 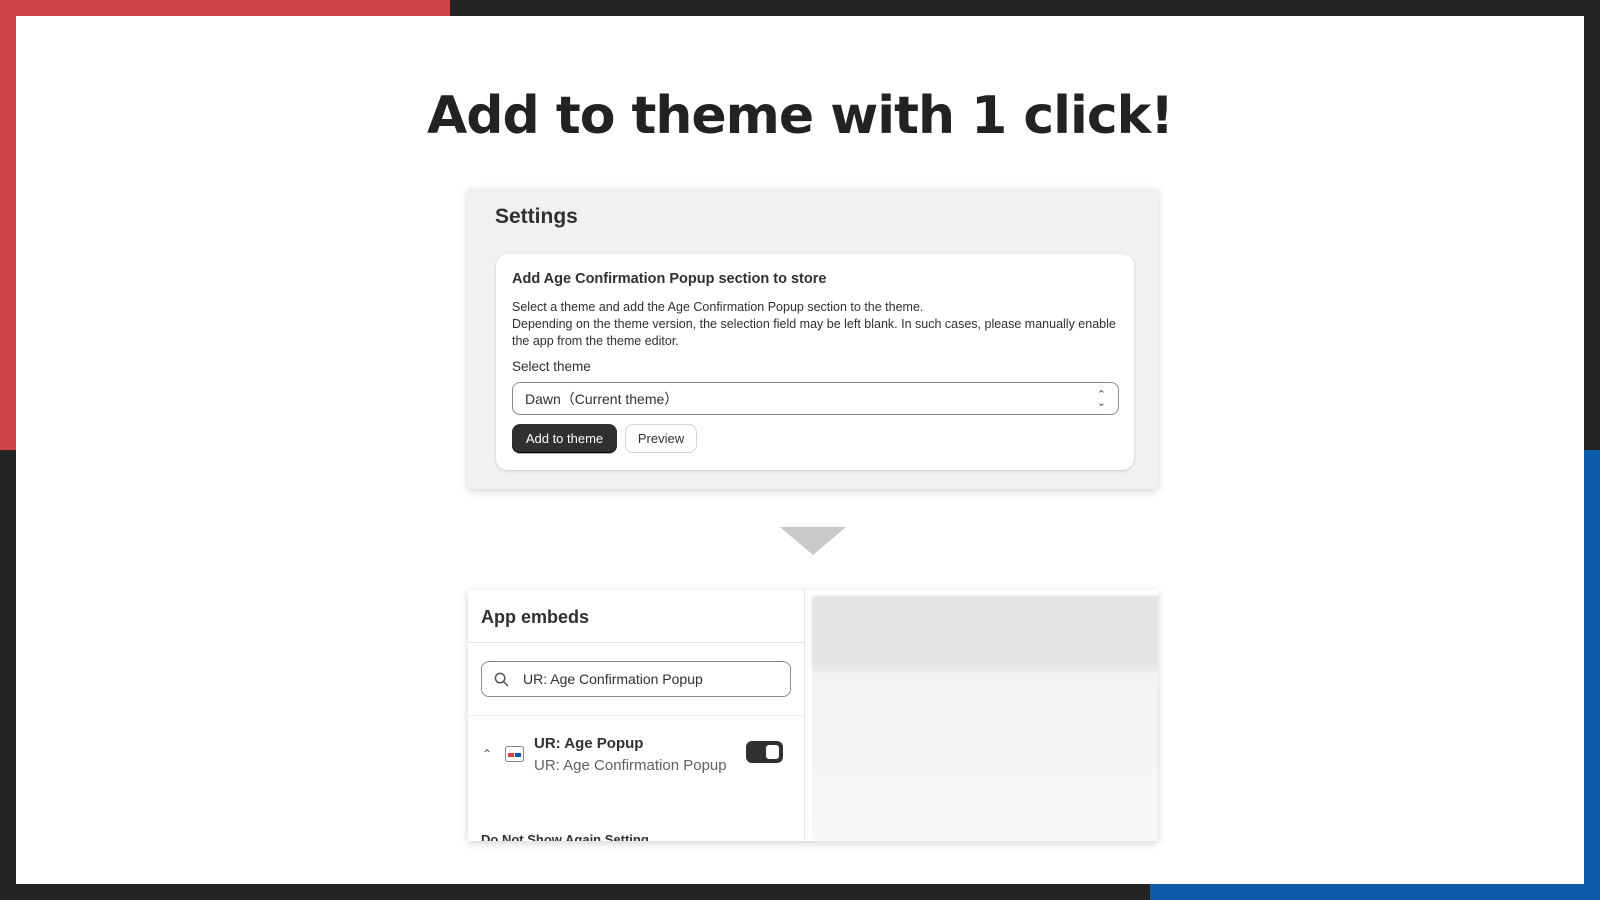 I want to click on embed-item-subtitle: UR: Age Confirmation Popup, so click(x=630, y=765).